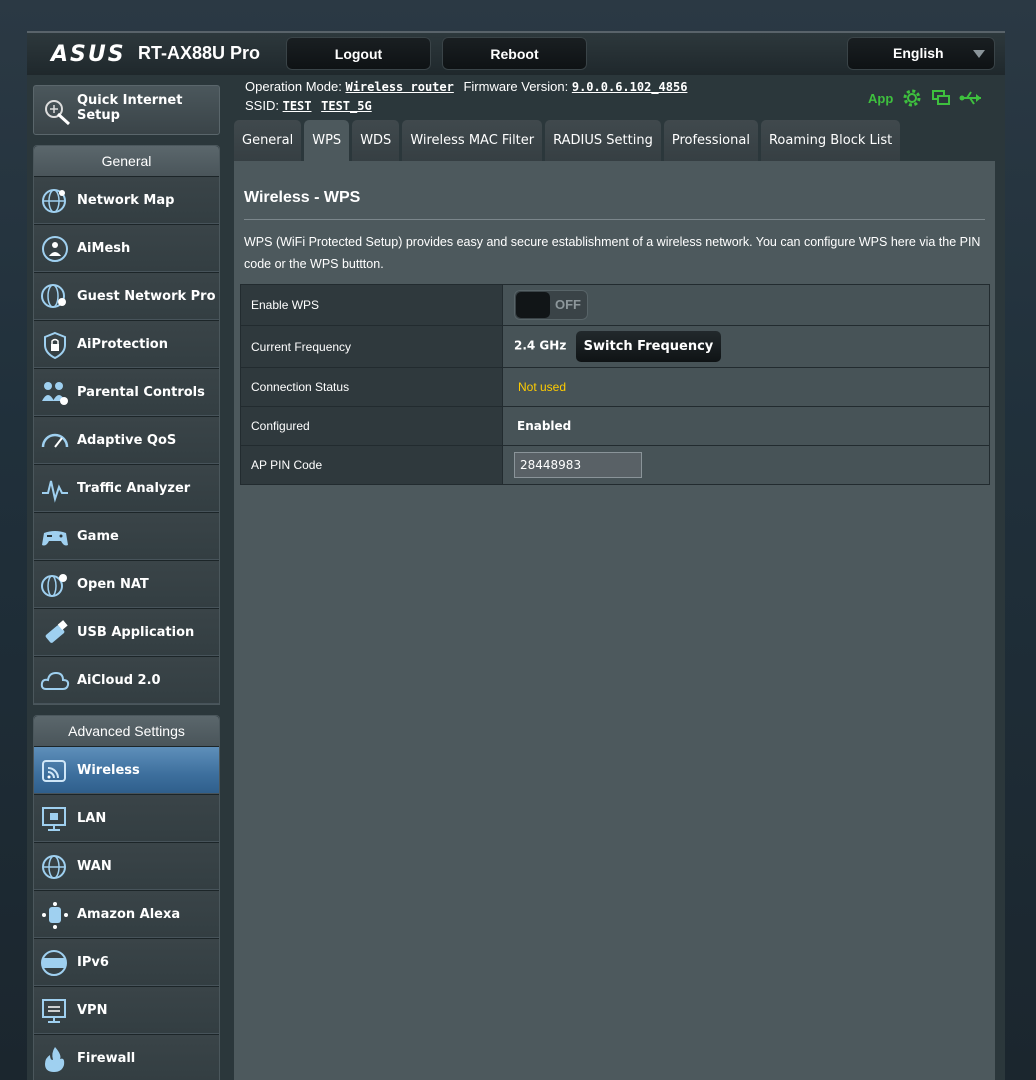 Image resolution: width=1036 pixels, height=1080 pixels. What do you see at coordinates (53, 296) in the screenshot?
I see `guest-network-icon` at bounding box center [53, 296].